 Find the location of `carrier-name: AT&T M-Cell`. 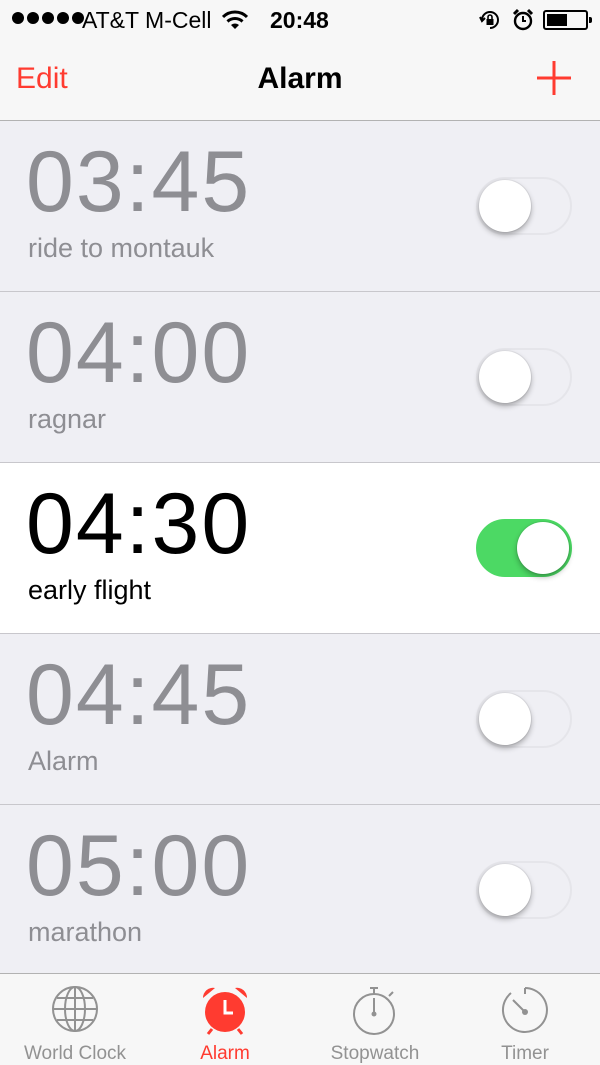

carrier-name: AT&T M-Cell is located at coordinates (147, 20).